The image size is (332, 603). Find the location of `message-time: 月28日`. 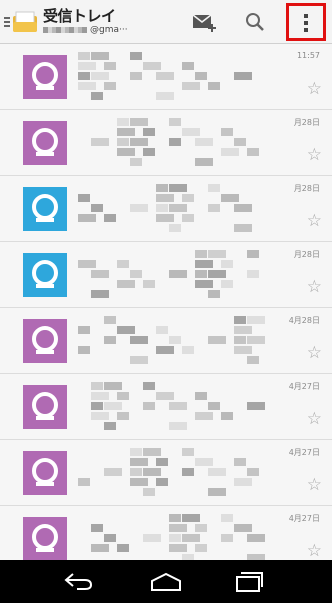

message-time: 月28日 is located at coordinates (306, 254).